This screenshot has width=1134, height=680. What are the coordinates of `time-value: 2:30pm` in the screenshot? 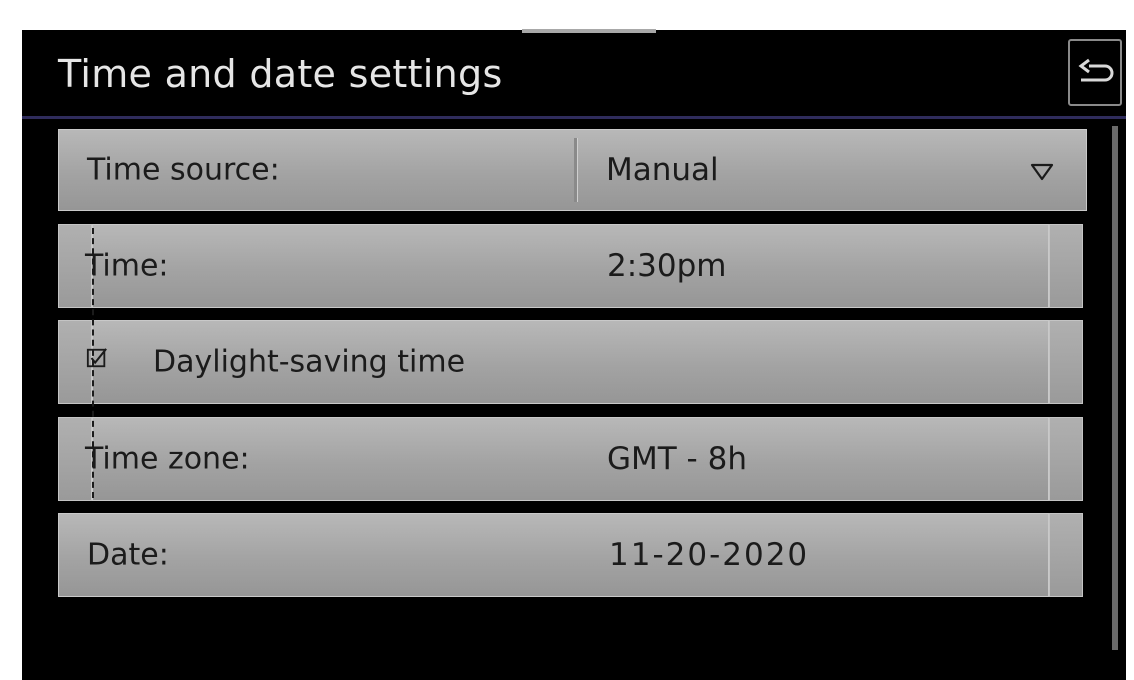 It's located at (667, 266).